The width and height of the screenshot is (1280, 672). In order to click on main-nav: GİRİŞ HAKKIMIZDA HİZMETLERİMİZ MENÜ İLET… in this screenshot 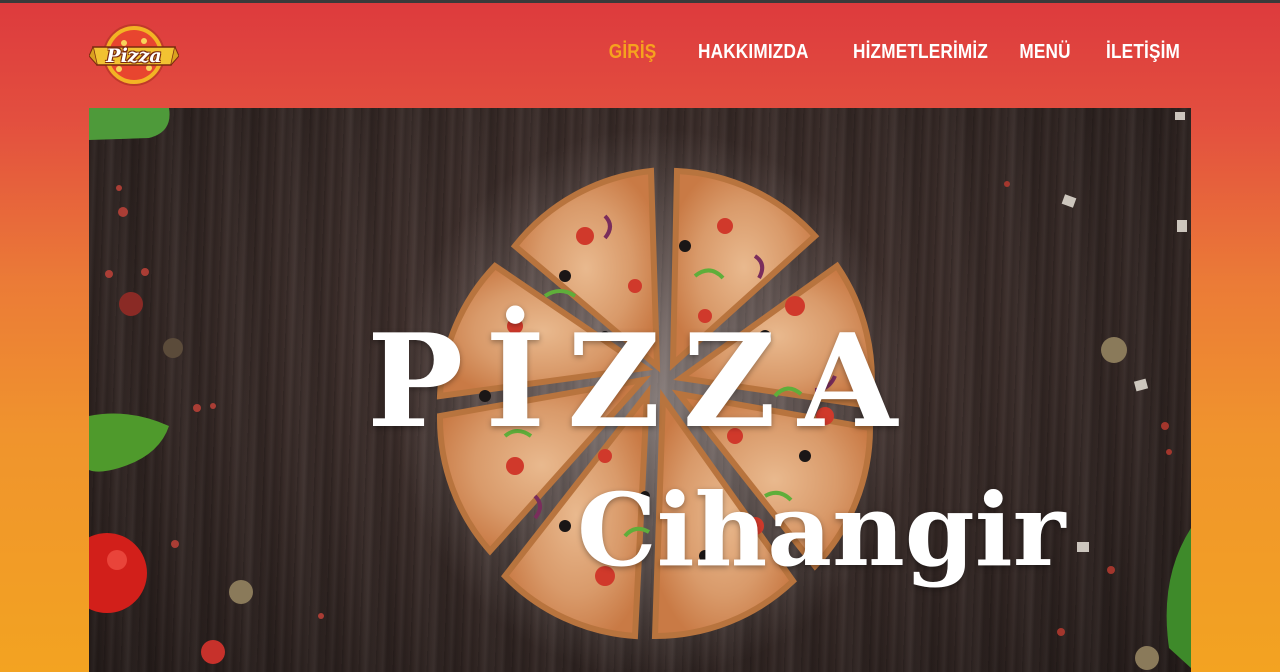, I will do `click(890, 52)`.